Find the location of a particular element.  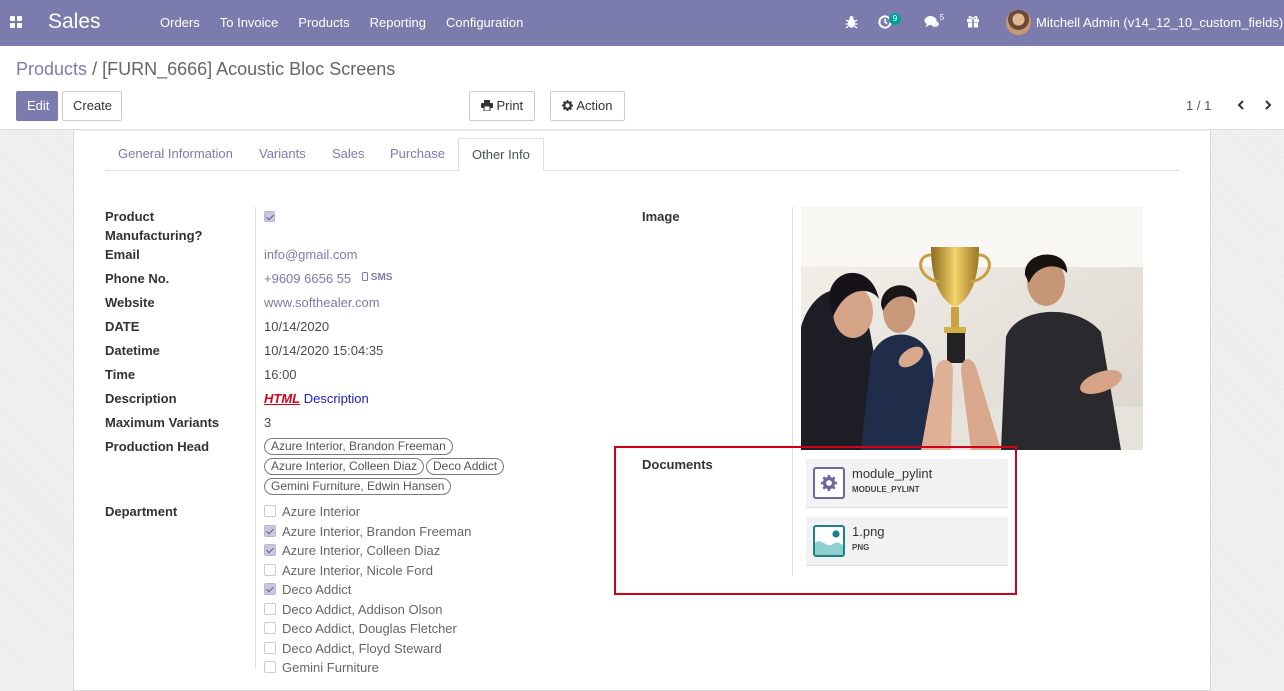

print-button: Print is located at coordinates (502, 106).